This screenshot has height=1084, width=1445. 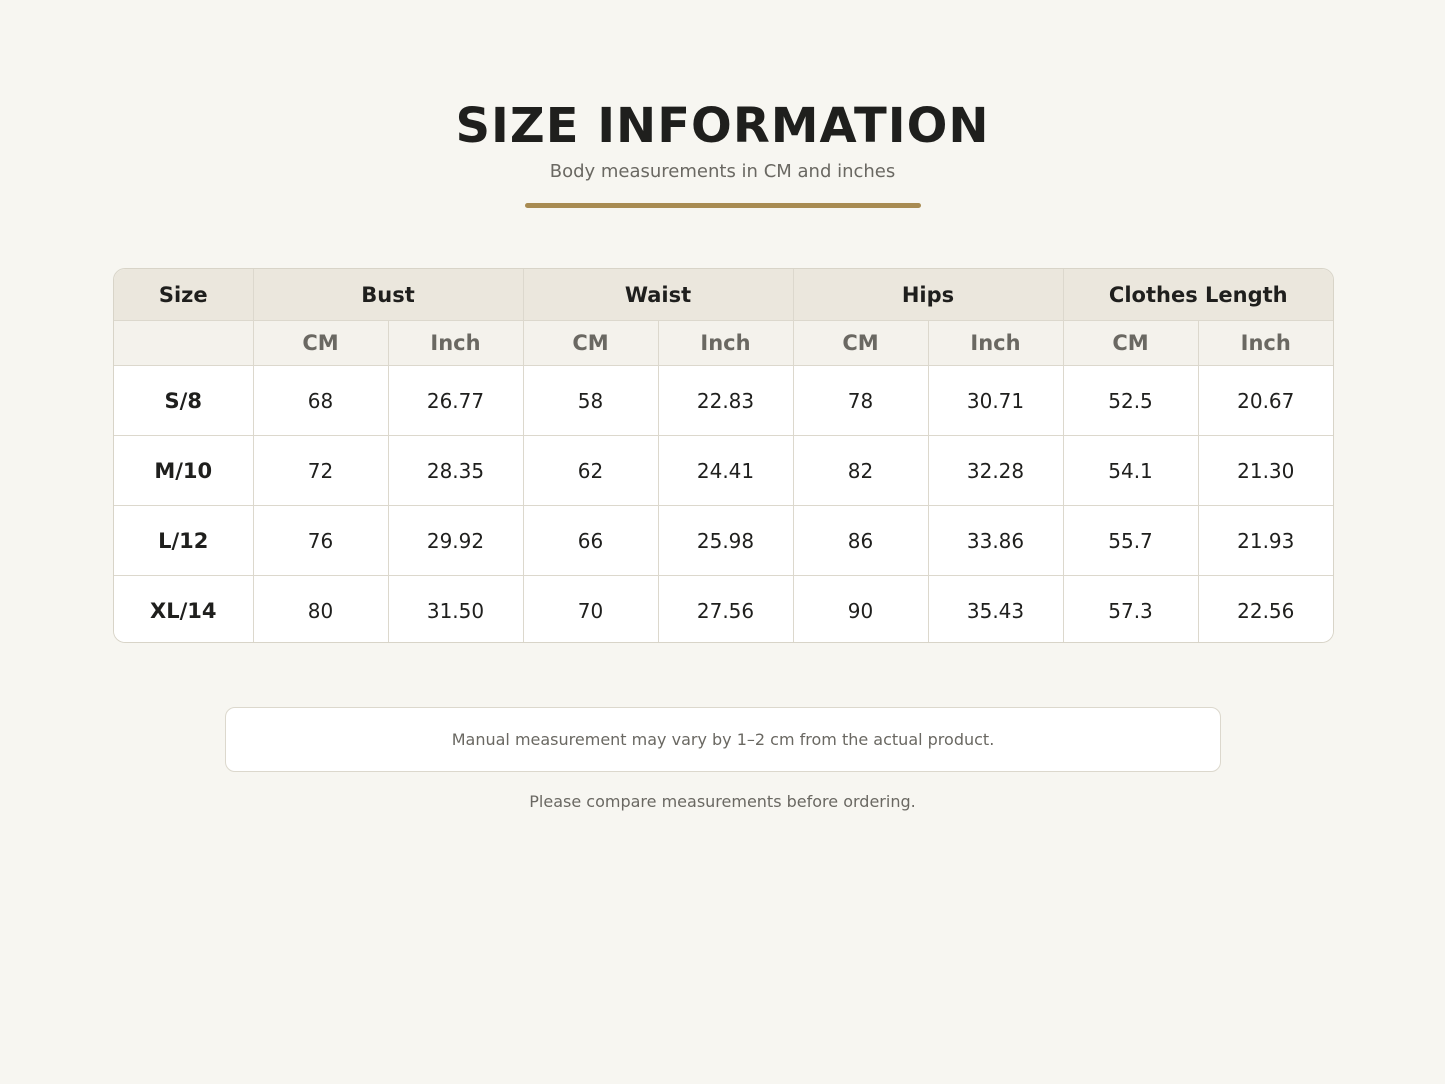 What do you see at coordinates (591, 400) in the screenshot?
I see `table-cell: 58` at bounding box center [591, 400].